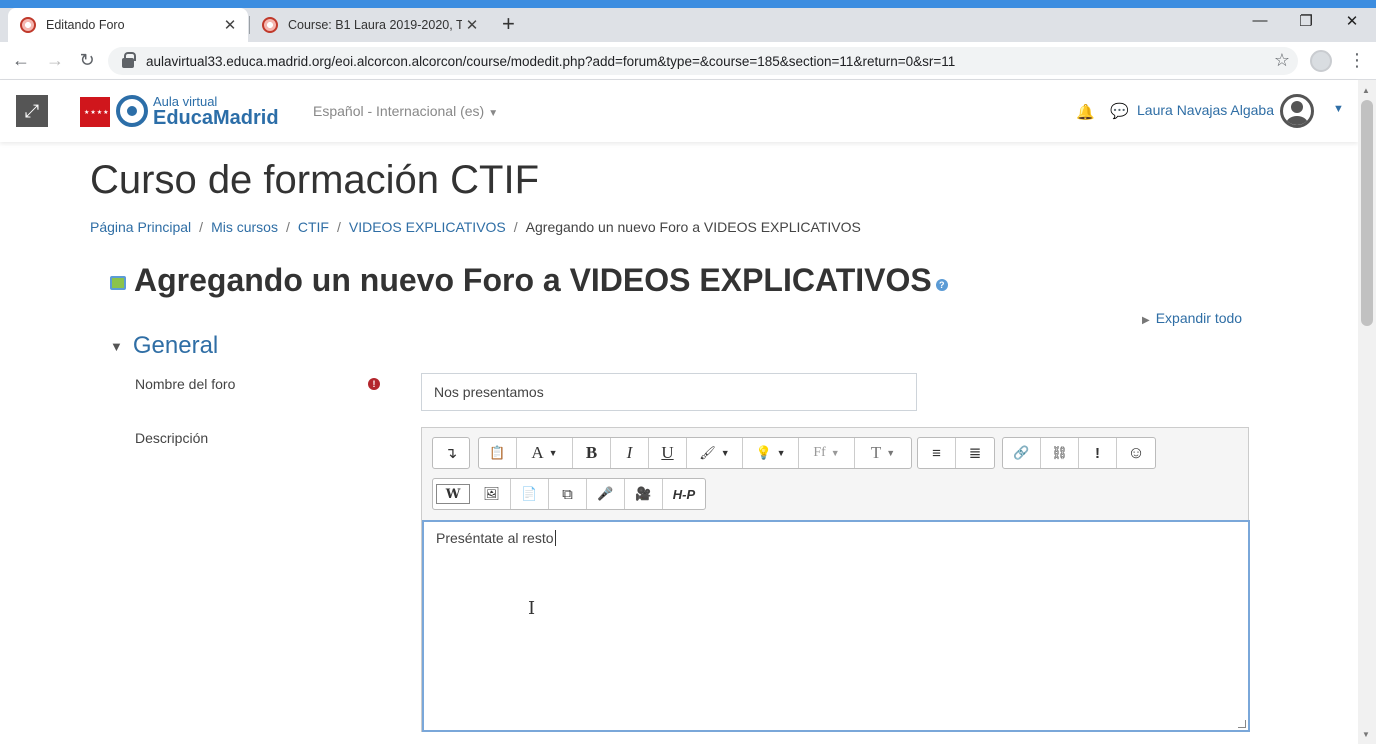 Image resolution: width=1376 pixels, height=744 pixels. What do you see at coordinates (1260, 20) in the screenshot?
I see `minimize-button: —` at bounding box center [1260, 20].